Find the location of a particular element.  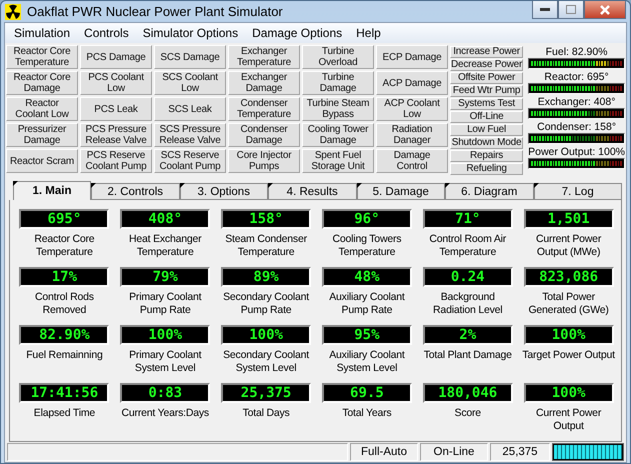

control-button: Low Fuel is located at coordinates (487, 130).